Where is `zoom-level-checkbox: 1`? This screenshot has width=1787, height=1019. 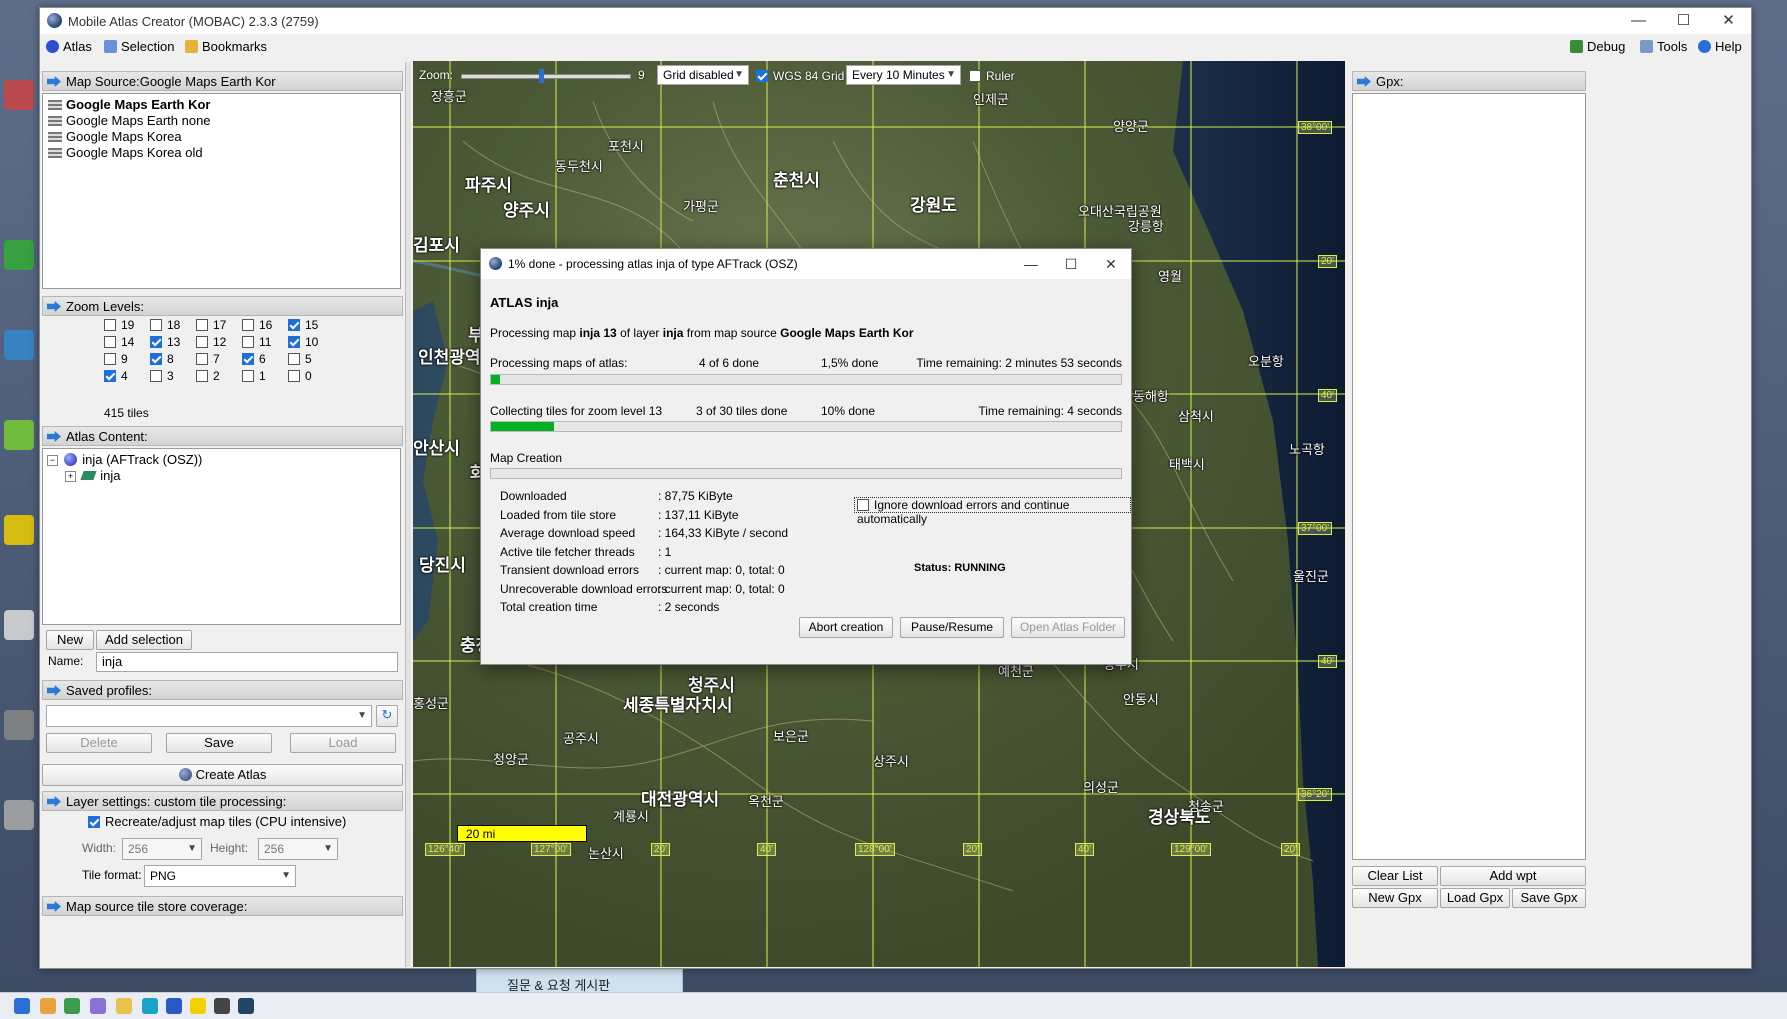 zoom-level-checkbox: 1 is located at coordinates (254, 376).